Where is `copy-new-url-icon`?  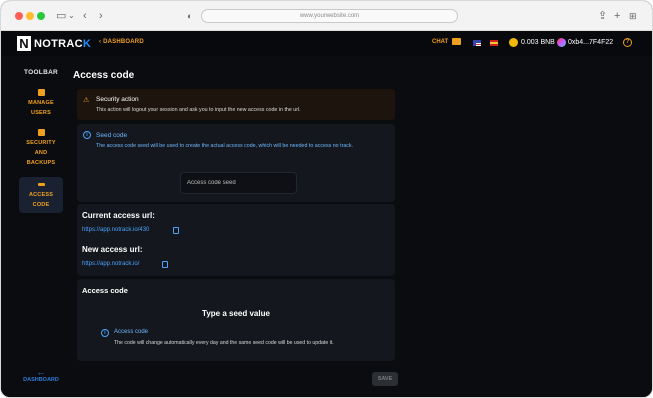 copy-new-url-icon is located at coordinates (165, 264).